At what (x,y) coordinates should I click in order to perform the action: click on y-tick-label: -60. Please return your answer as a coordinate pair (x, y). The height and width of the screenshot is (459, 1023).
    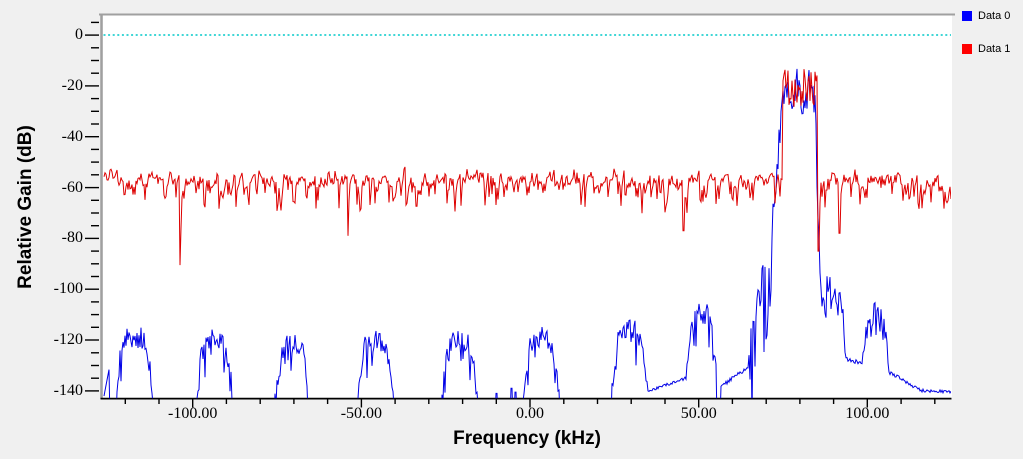
    Looking at the image, I should click on (72, 187).